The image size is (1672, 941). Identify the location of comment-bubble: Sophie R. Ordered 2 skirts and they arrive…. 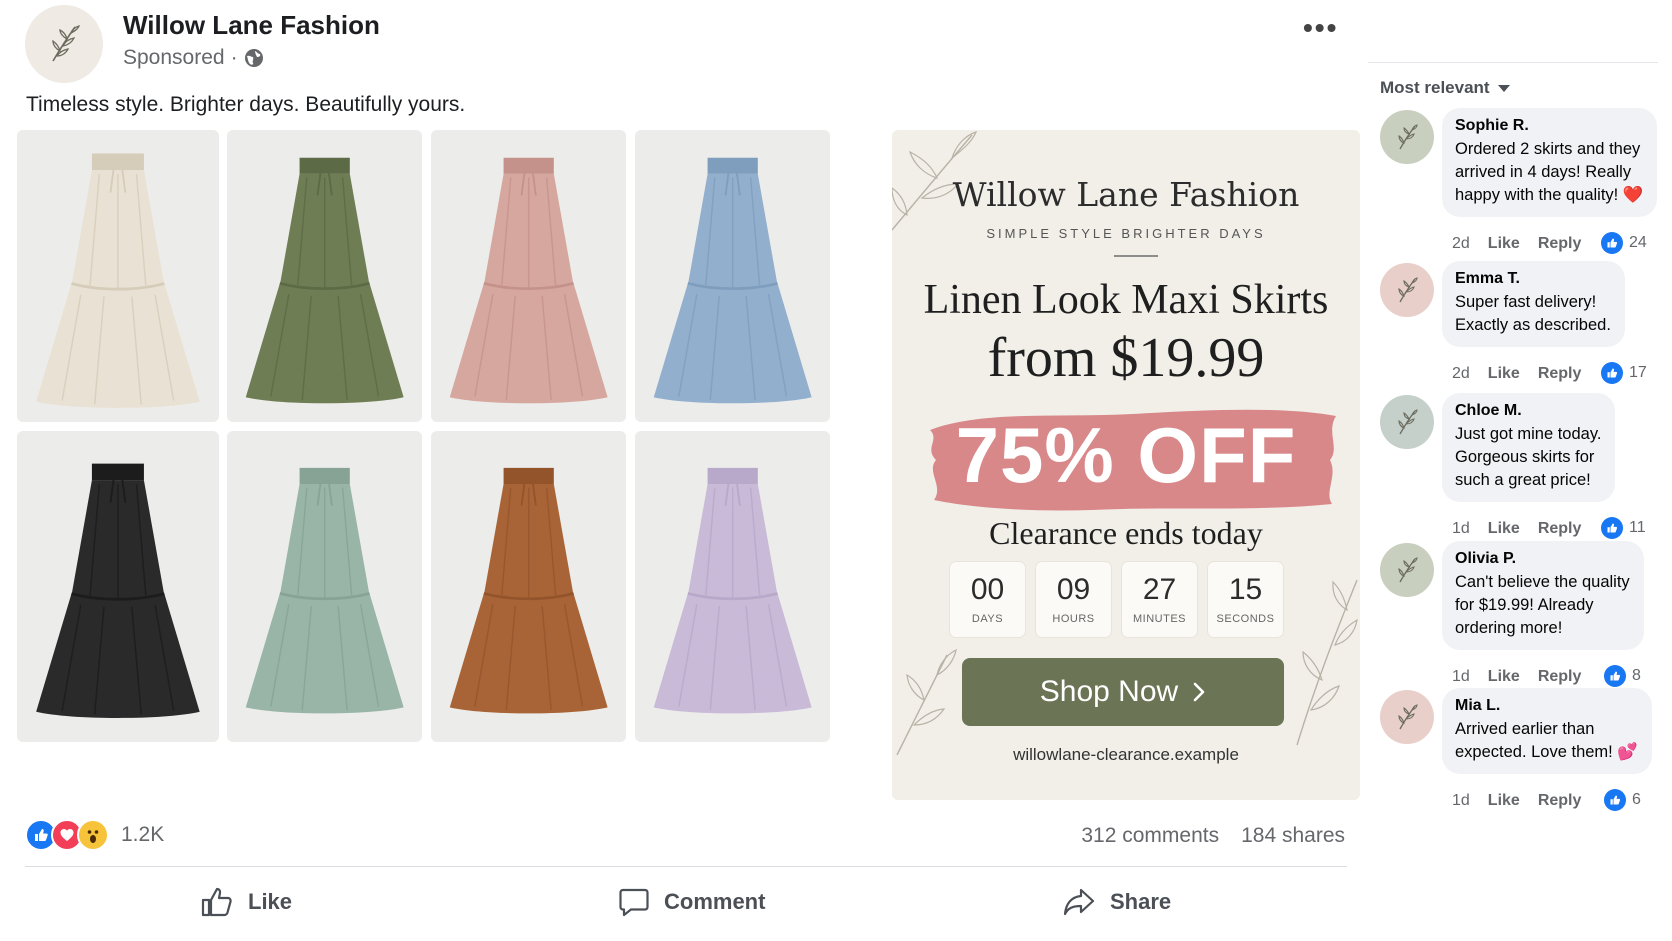
(1550, 162).